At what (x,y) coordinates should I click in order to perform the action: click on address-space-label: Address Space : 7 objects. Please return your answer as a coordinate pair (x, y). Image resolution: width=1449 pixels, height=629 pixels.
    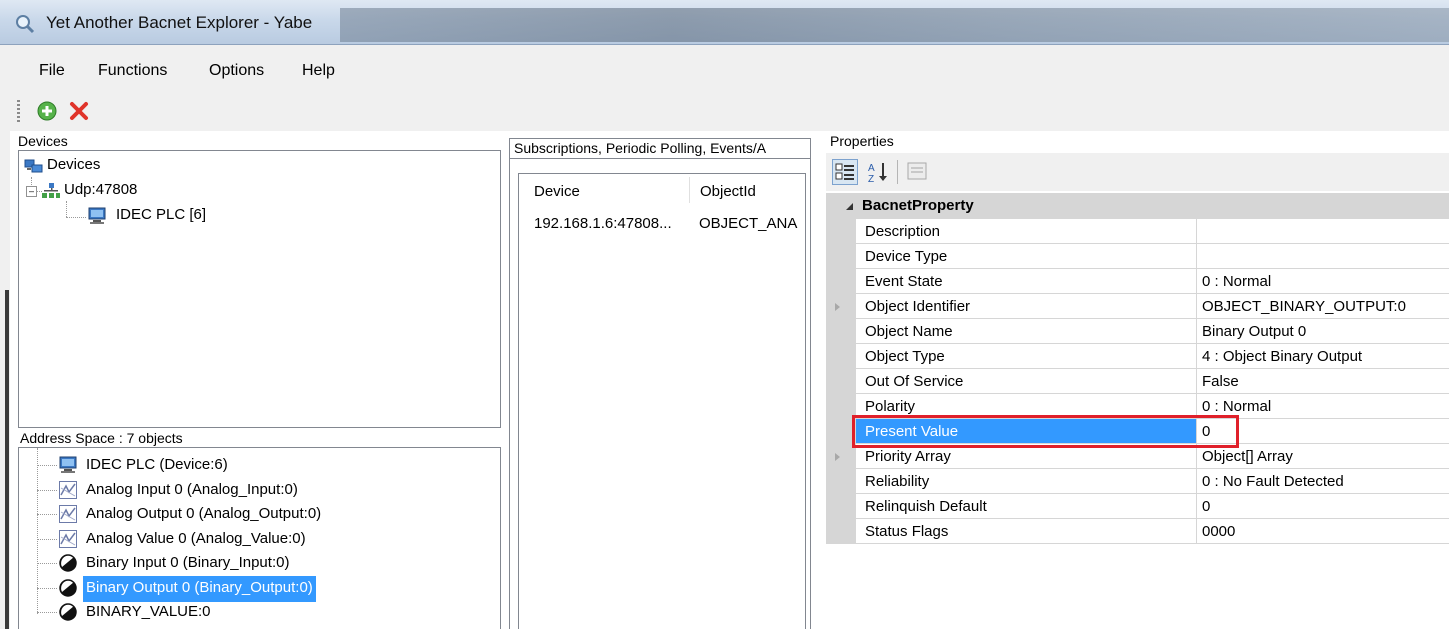
    Looking at the image, I should click on (101, 438).